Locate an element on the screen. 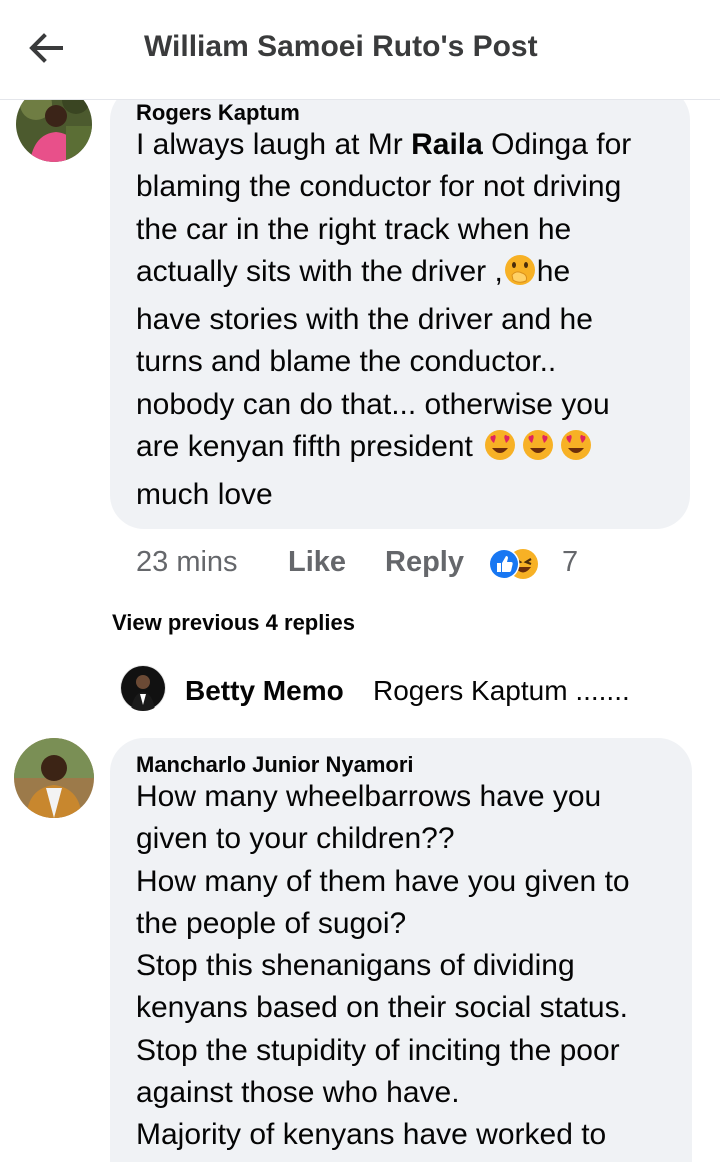 The width and height of the screenshot is (720, 1162). text-segment: are kenyan fifth president is located at coordinates (309, 447).